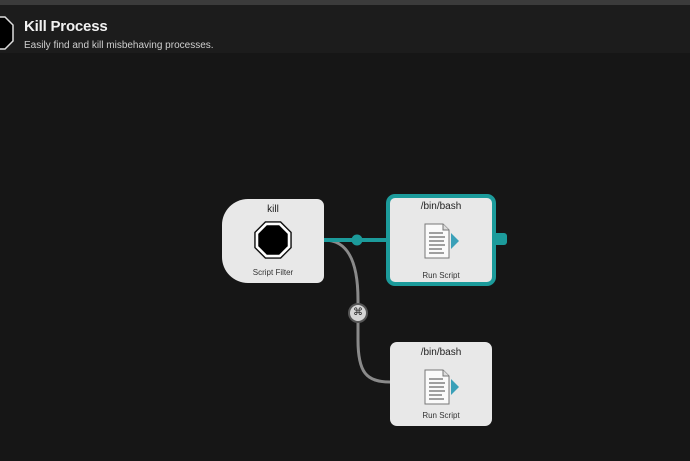 The width and height of the screenshot is (690, 461). Describe the element at coordinates (501, 239) in the screenshot. I see `output-connector-handle` at that location.